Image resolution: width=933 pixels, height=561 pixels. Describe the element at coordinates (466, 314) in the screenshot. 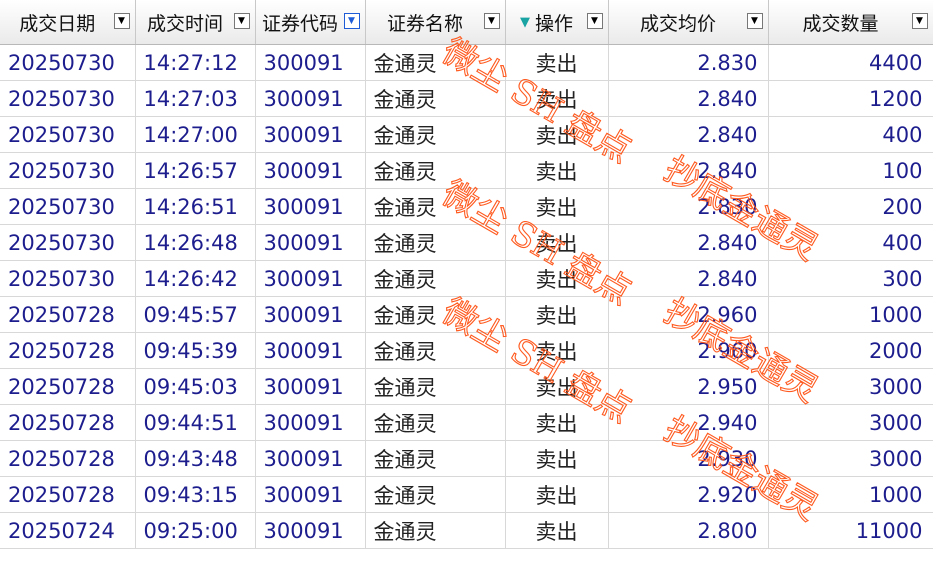

I see `table-row: 20250728 09:45:57 300091 金通灵 卖出 2.960 1000` at that location.